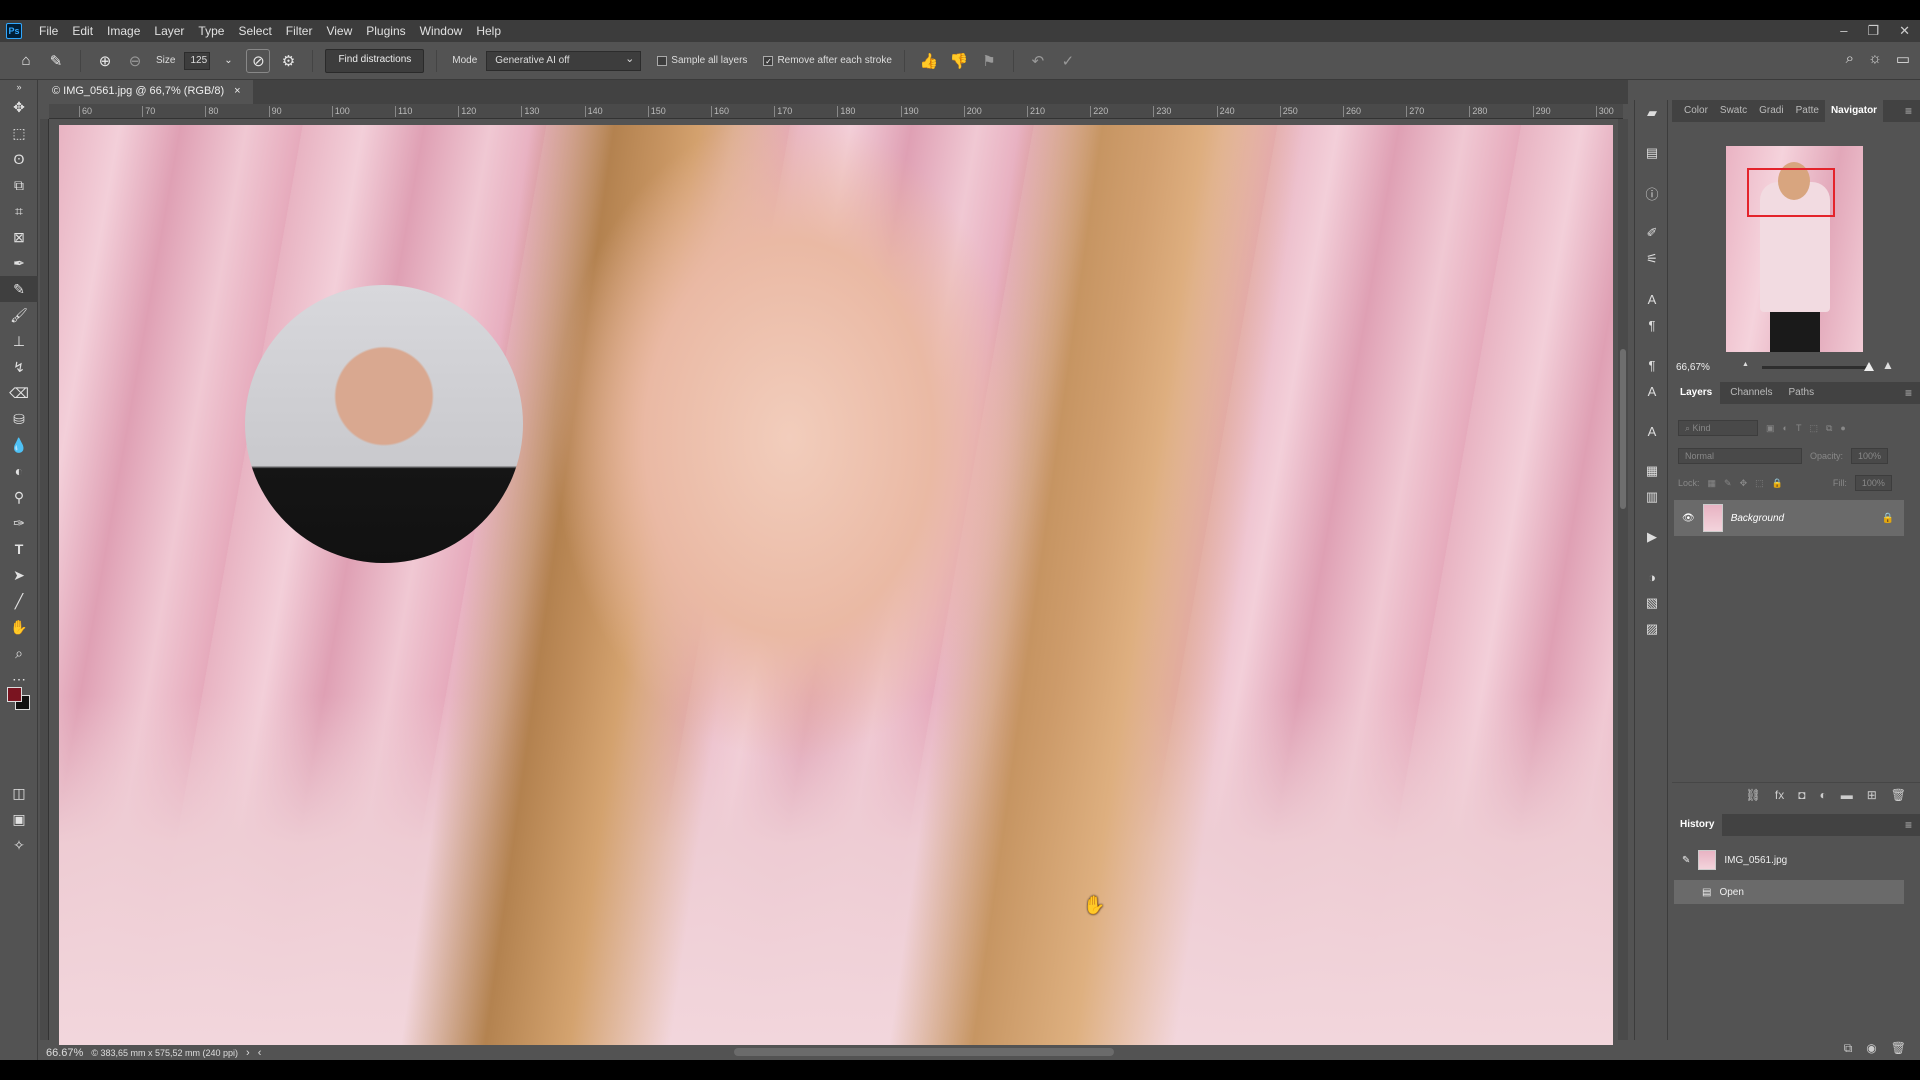  I want to click on chevron-down-icon: ⌄, so click(228, 61).